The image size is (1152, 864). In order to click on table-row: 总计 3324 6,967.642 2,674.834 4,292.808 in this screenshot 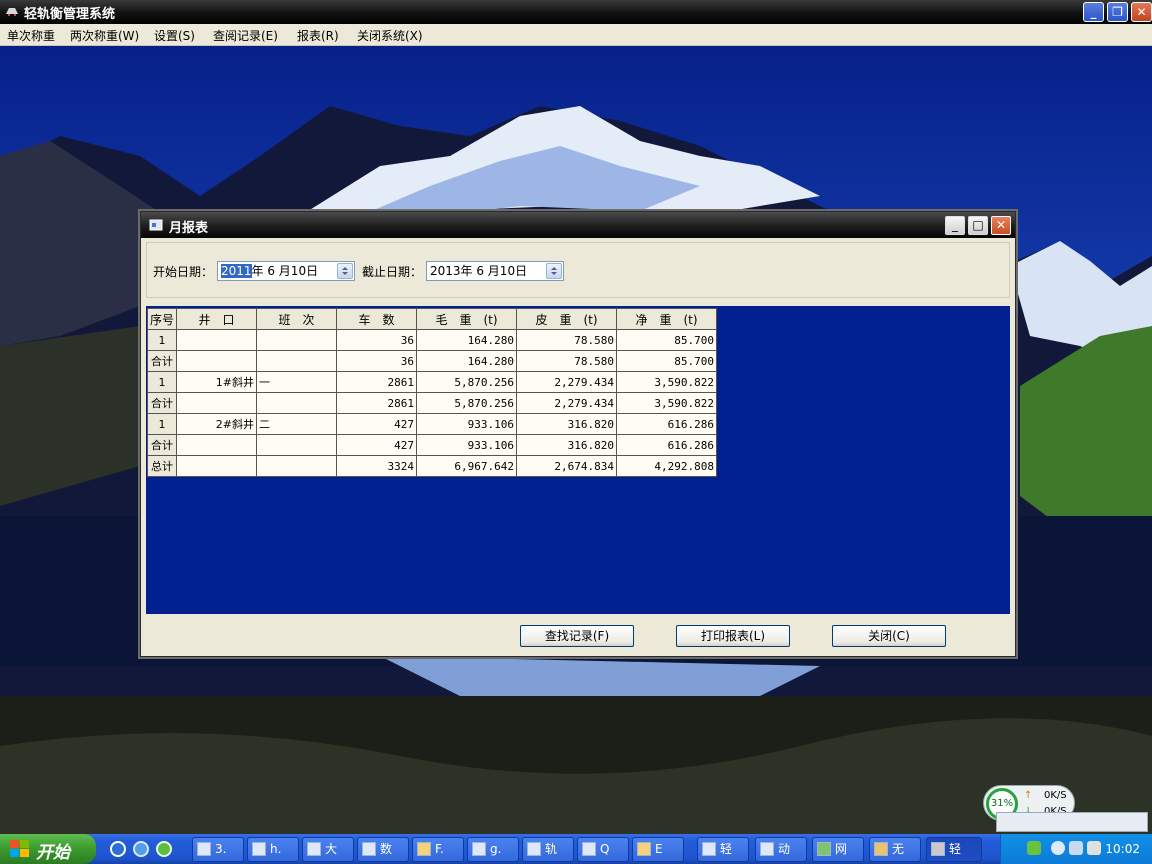, I will do `click(432, 466)`.